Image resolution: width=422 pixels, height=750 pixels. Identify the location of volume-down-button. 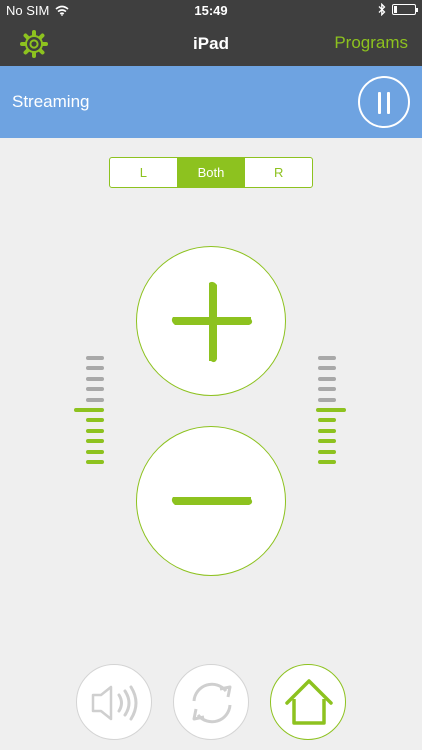
(211, 501).